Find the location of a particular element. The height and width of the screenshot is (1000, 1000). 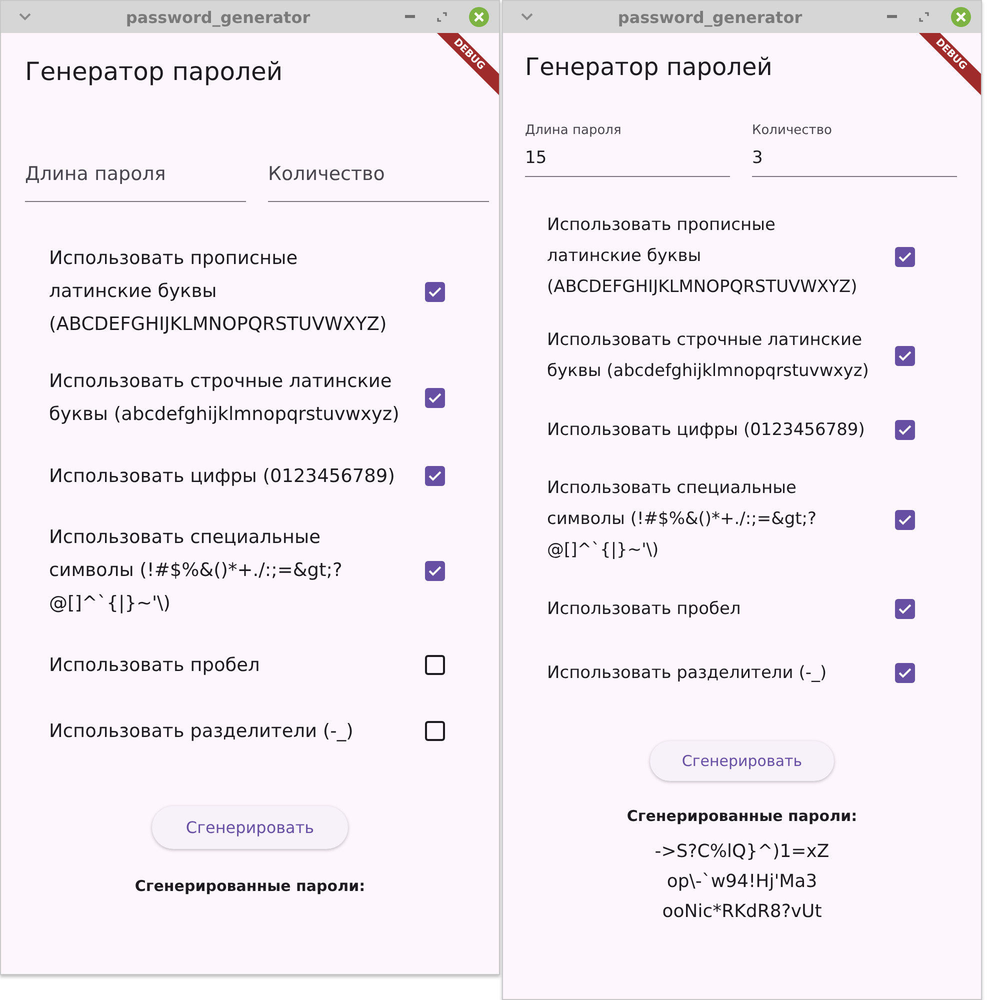

input-field: Количество 3 is located at coordinates (854, 148).